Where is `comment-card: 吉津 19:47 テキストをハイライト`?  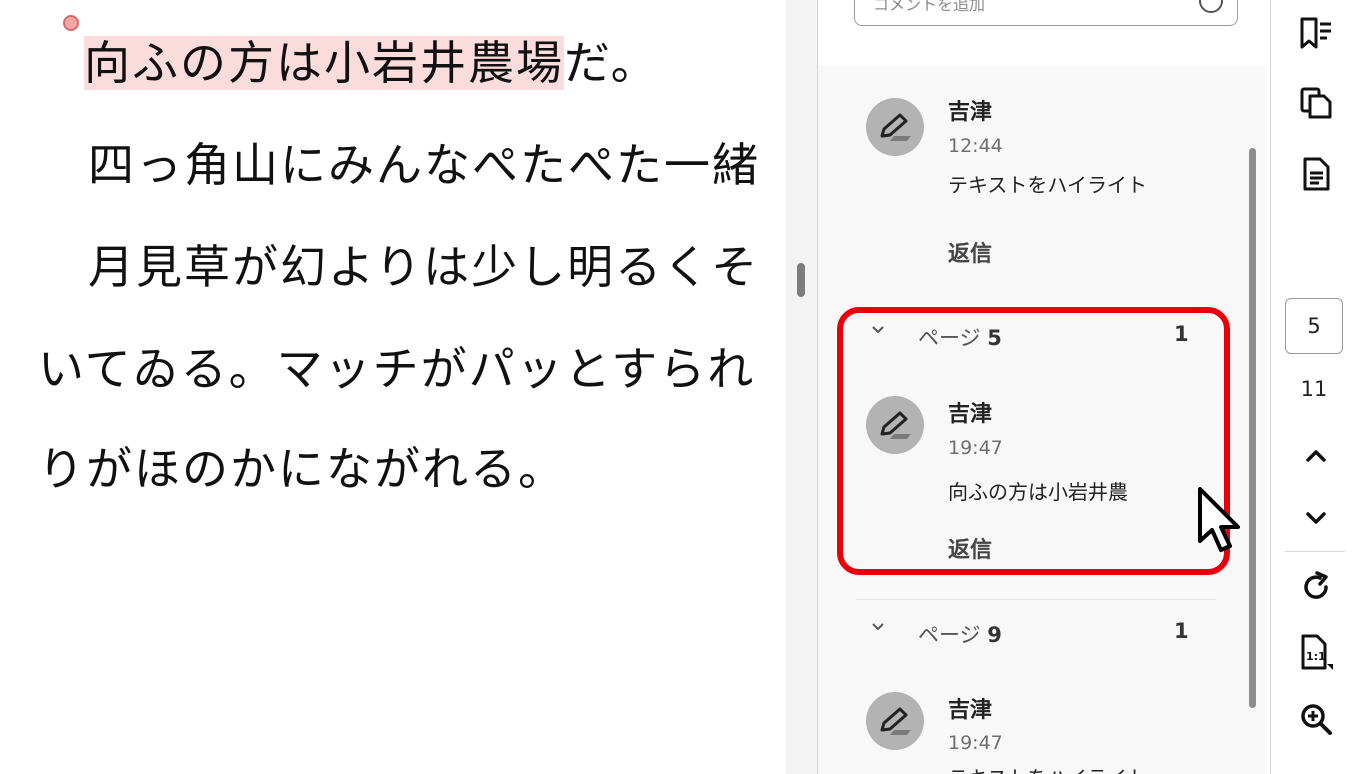
comment-card: 吉津 19:47 テキストをハイライト is located at coordinates (1033, 731).